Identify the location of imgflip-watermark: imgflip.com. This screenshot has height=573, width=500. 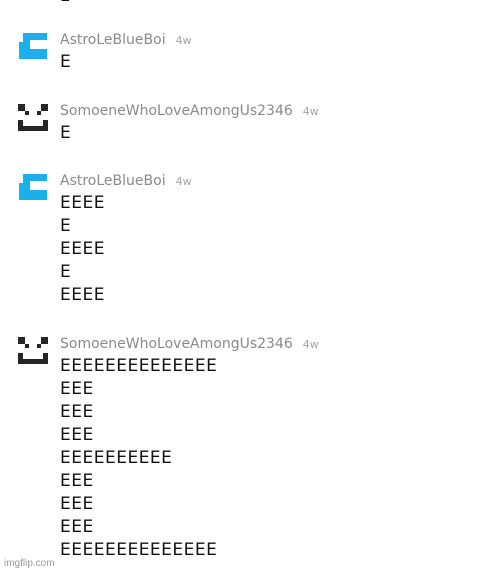
(29, 563).